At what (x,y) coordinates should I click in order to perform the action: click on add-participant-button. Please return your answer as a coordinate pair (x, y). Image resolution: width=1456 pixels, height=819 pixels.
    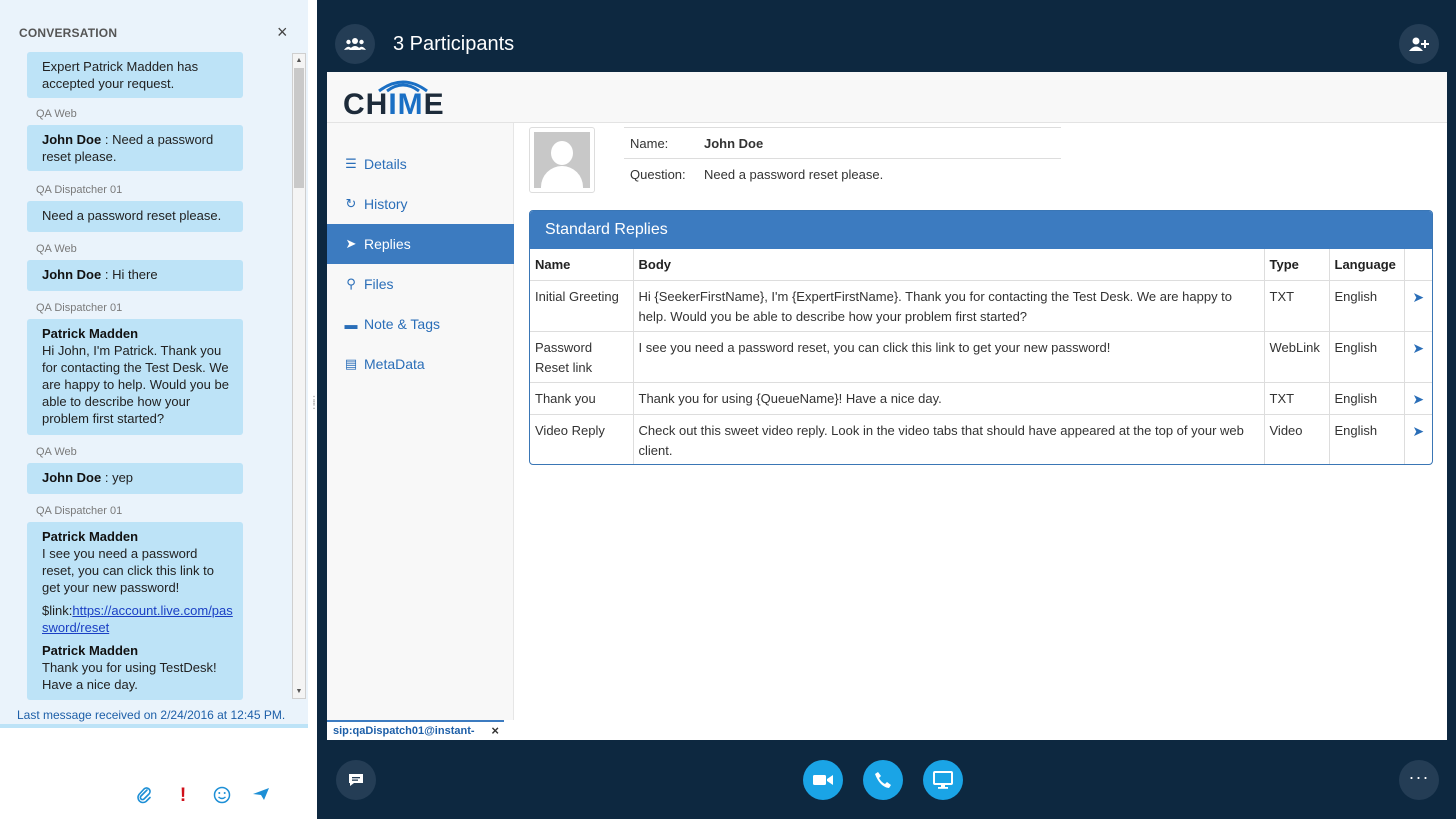
    Looking at the image, I should click on (1419, 44).